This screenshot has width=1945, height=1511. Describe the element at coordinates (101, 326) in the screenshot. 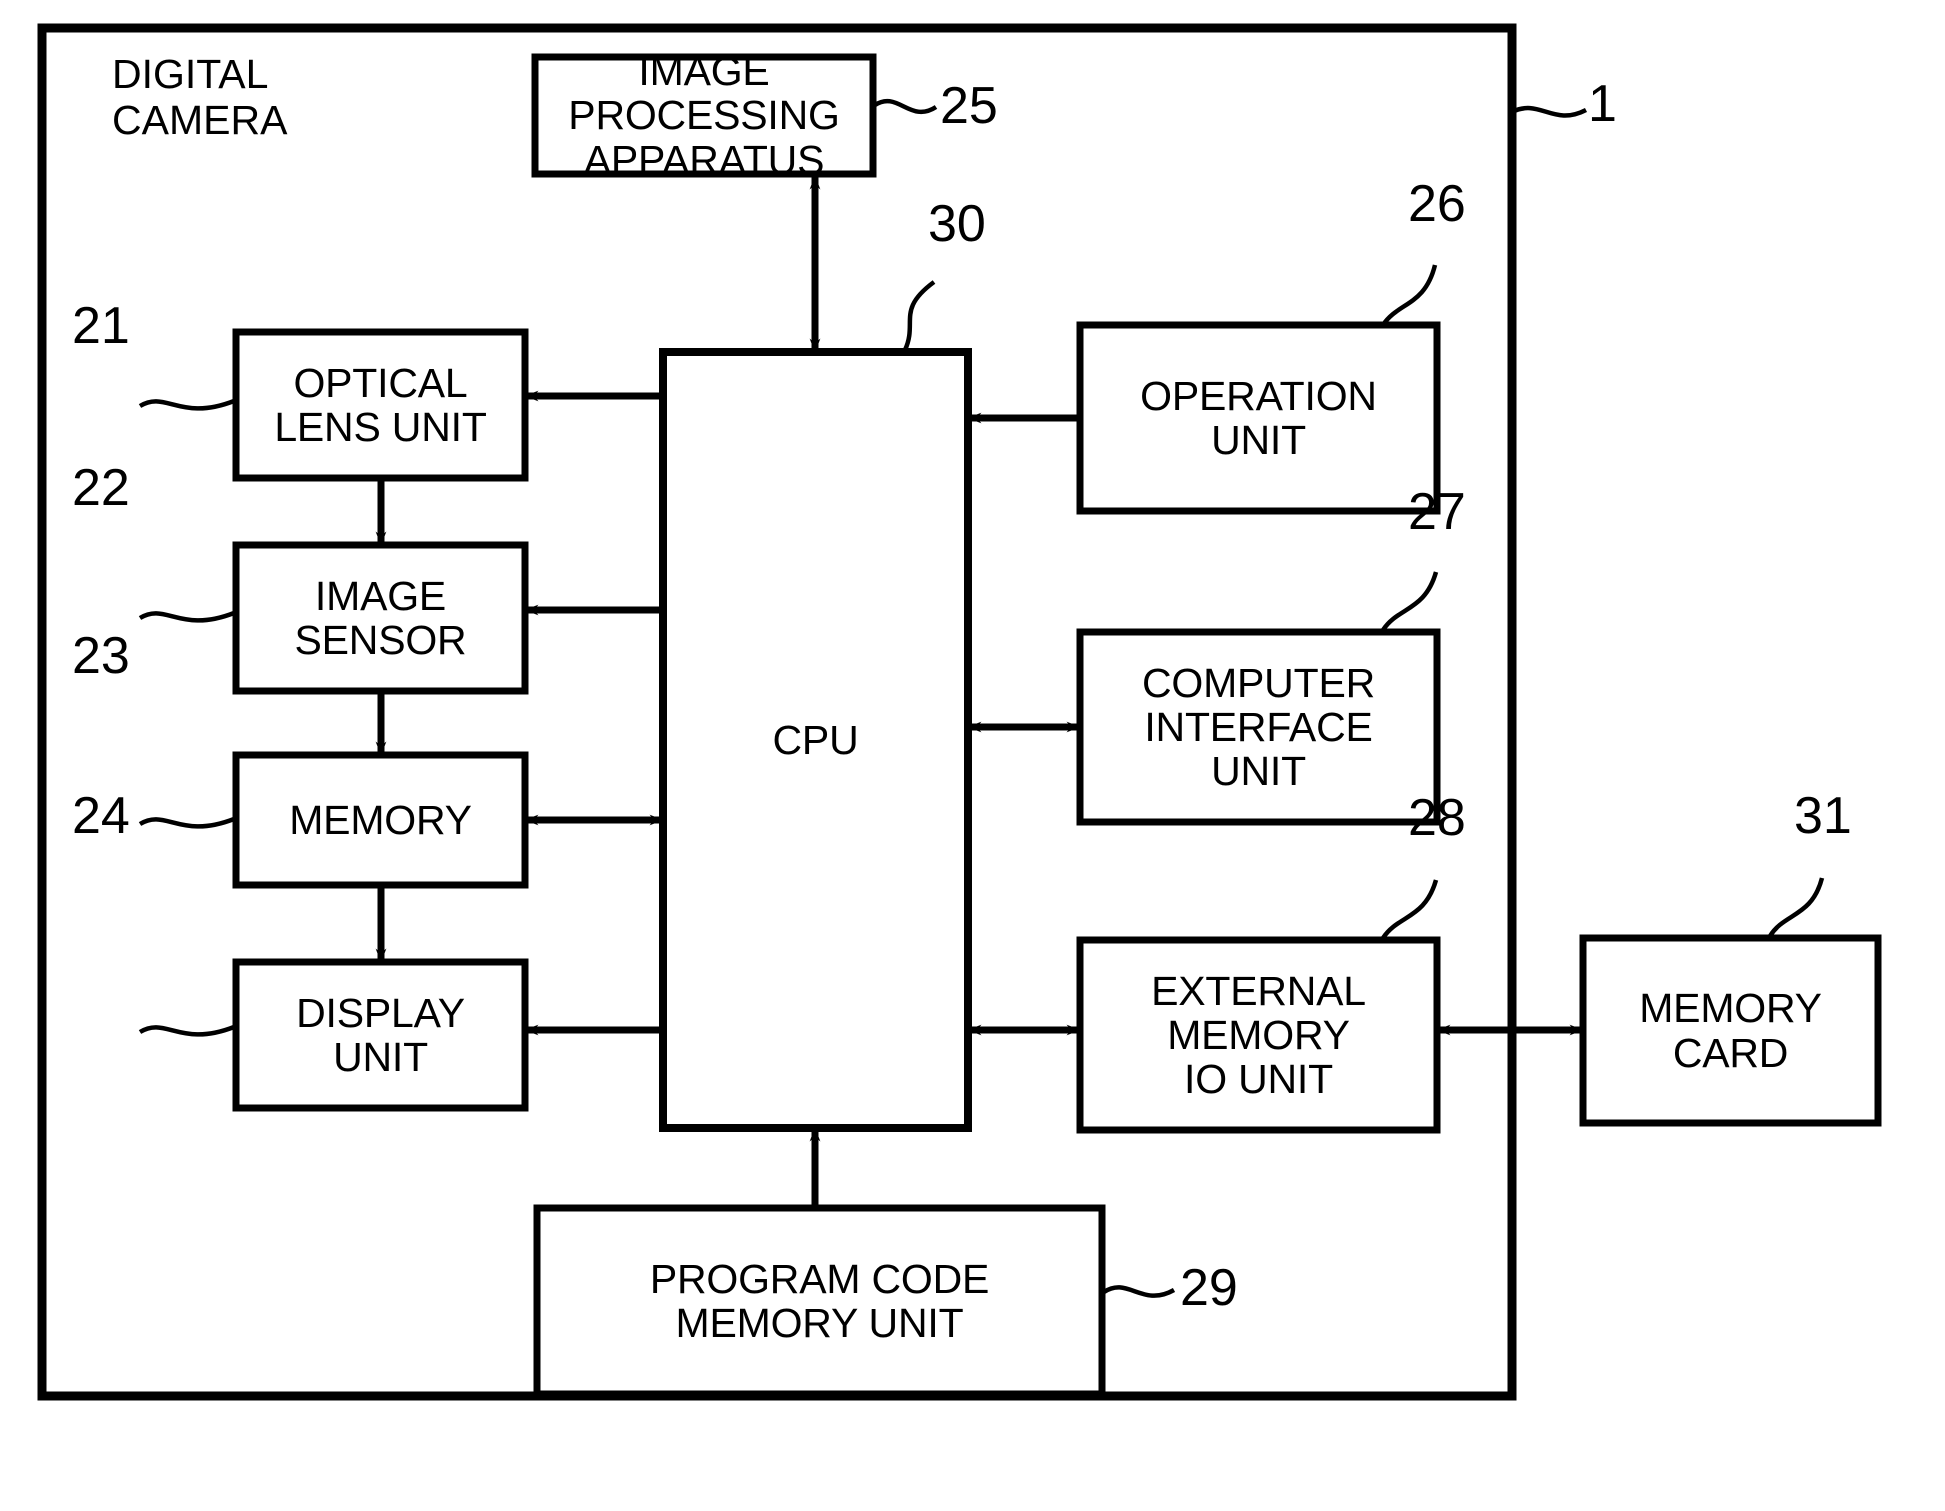

I see `reference-numeral-21: 21` at that location.